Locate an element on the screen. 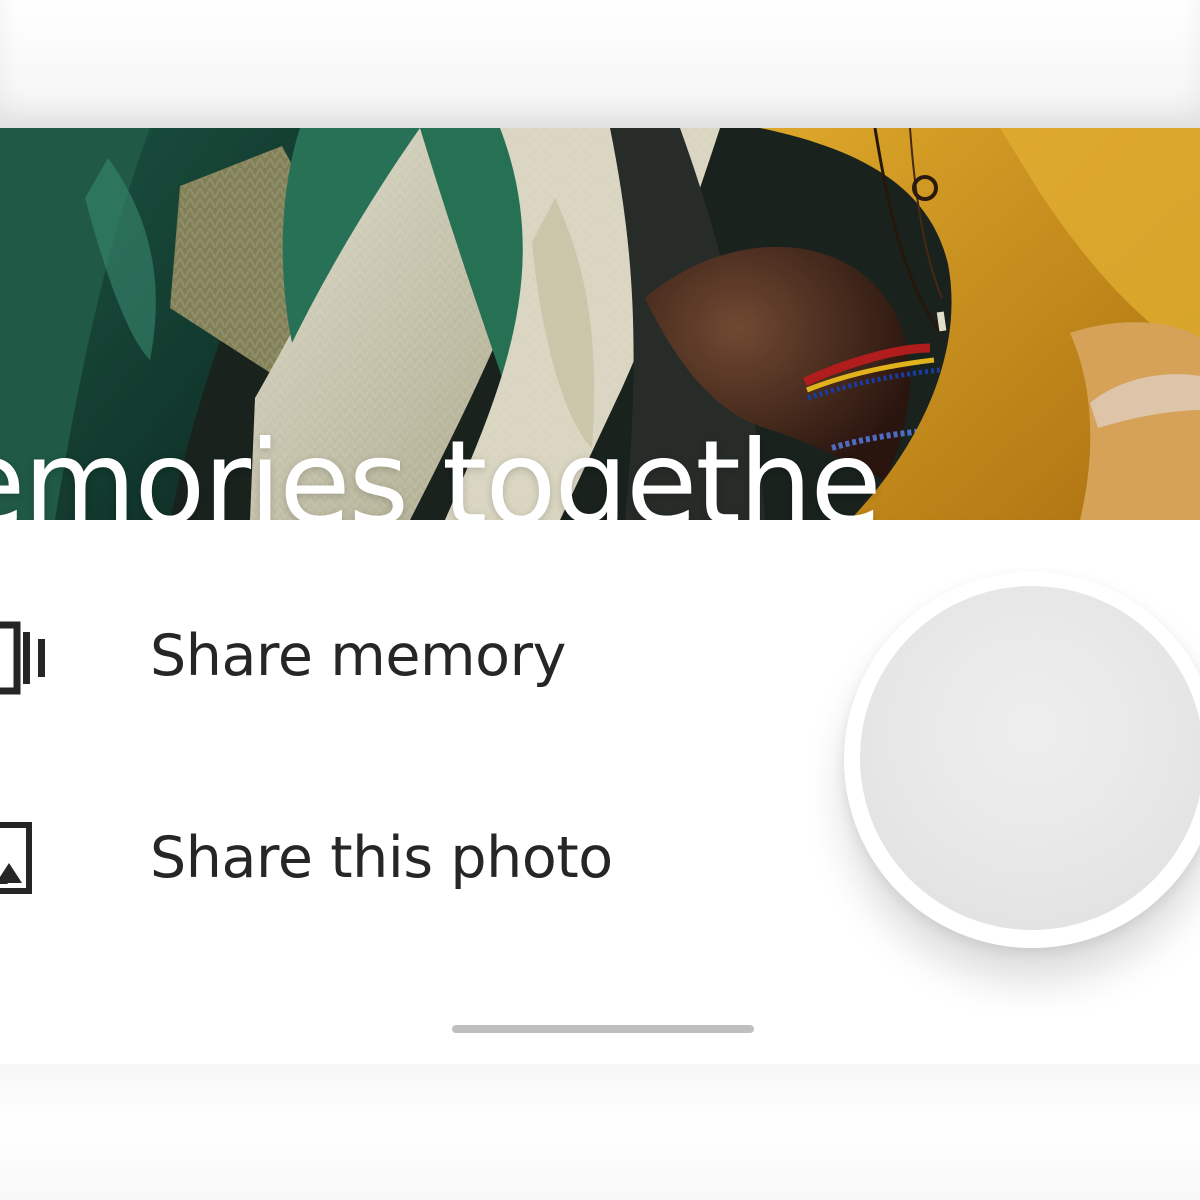 This screenshot has width=1200, height=1200. share-memory-label: Share memory is located at coordinates (358, 656).